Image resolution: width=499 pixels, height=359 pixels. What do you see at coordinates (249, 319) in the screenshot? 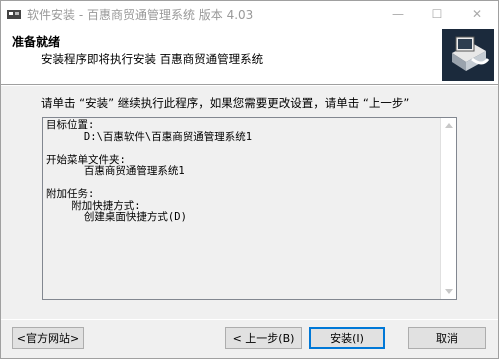
I see `footer-divider` at bounding box center [249, 319].